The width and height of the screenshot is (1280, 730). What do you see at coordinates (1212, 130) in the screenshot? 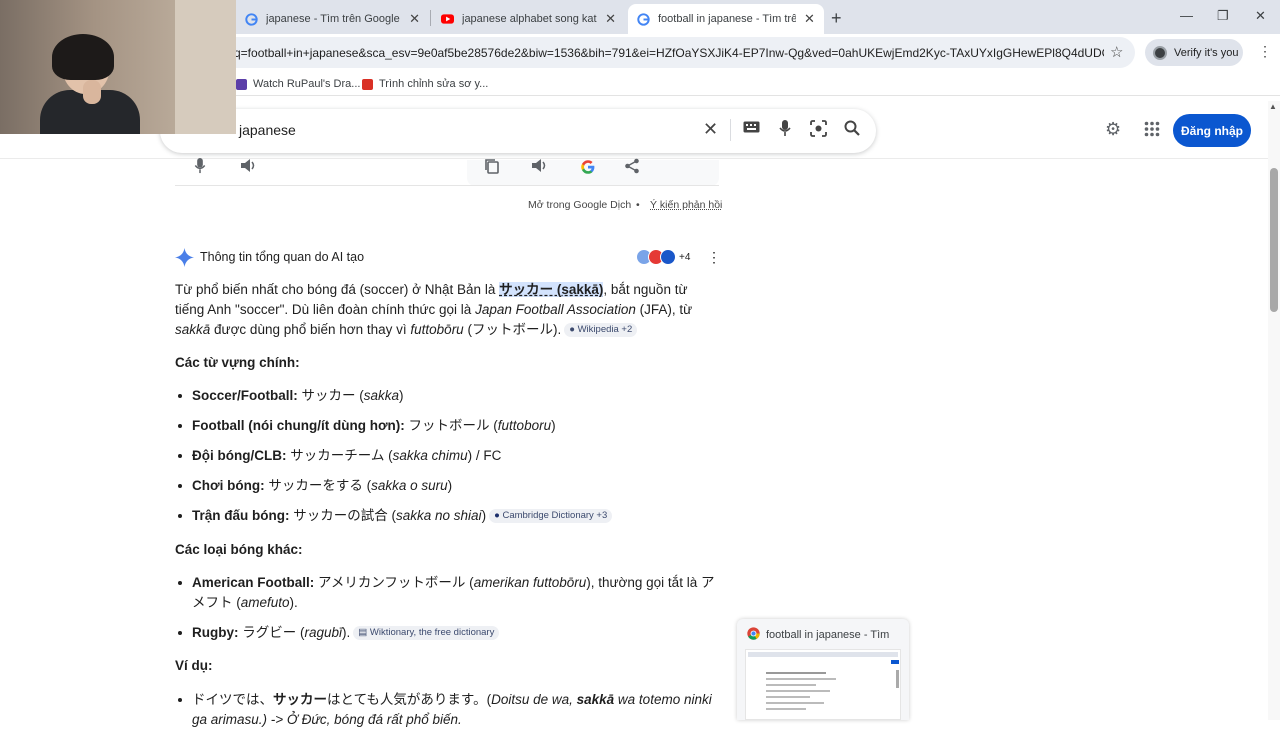
I see `sign-in-button: Đăng nhập` at bounding box center [1212, 130].